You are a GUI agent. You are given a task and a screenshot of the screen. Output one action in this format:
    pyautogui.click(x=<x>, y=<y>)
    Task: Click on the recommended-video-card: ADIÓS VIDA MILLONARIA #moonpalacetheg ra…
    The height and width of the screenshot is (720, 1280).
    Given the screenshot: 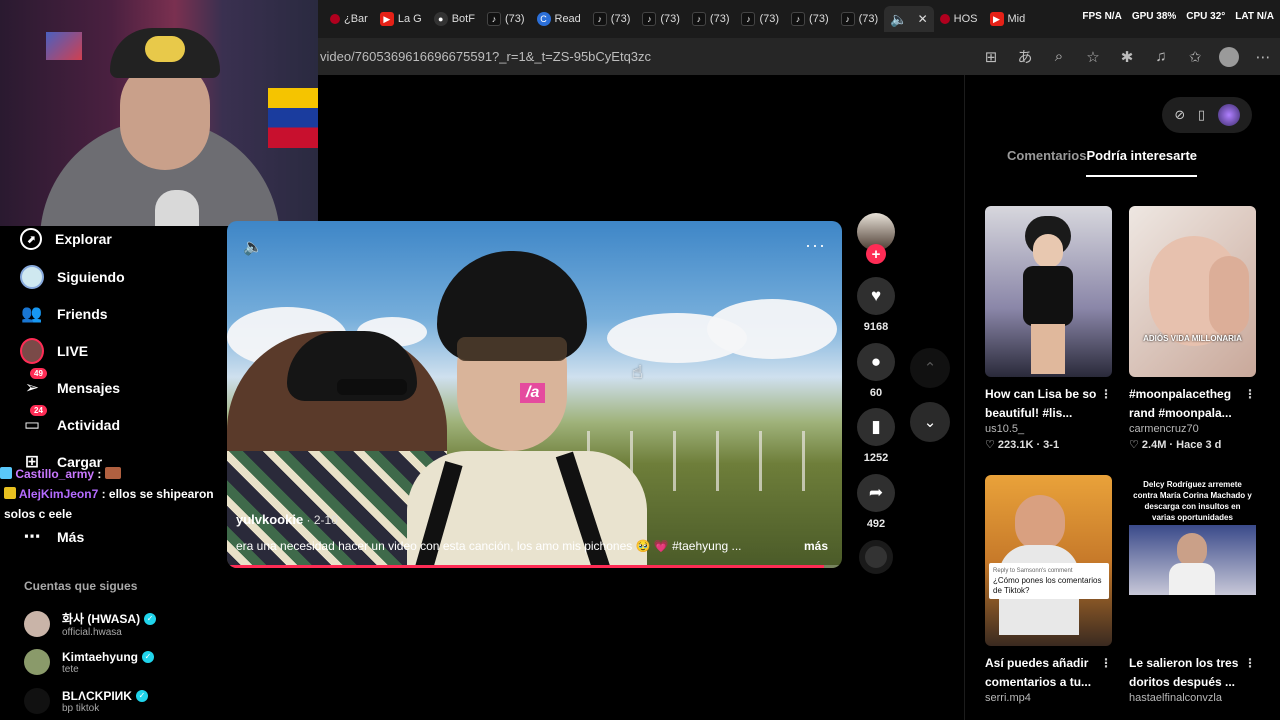 What is the action you would take?
    pyautogui.click(x=1192, y=328)
    